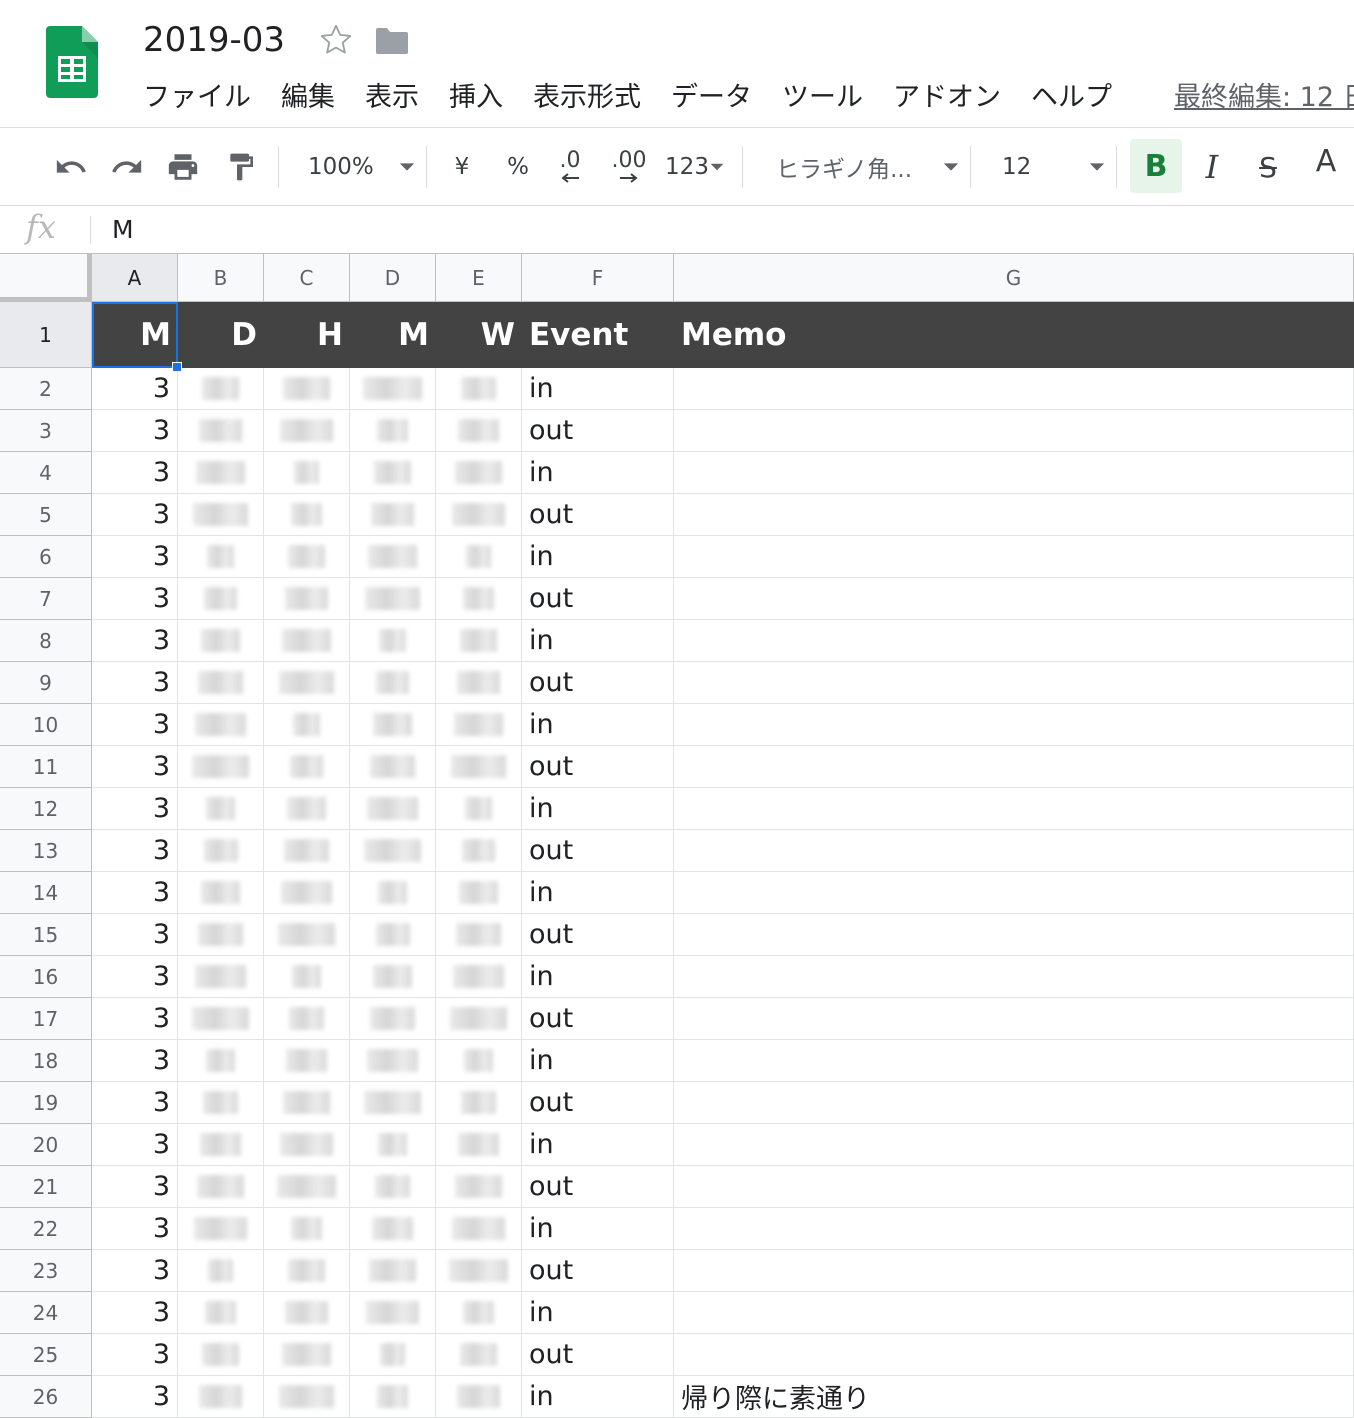 Image resolution: width=1354 pixels, height=1418 pixels. What do you see at coordinates (177, 367) in the screenshot?
I see `fill-handle` at bounding box center [177, 367].